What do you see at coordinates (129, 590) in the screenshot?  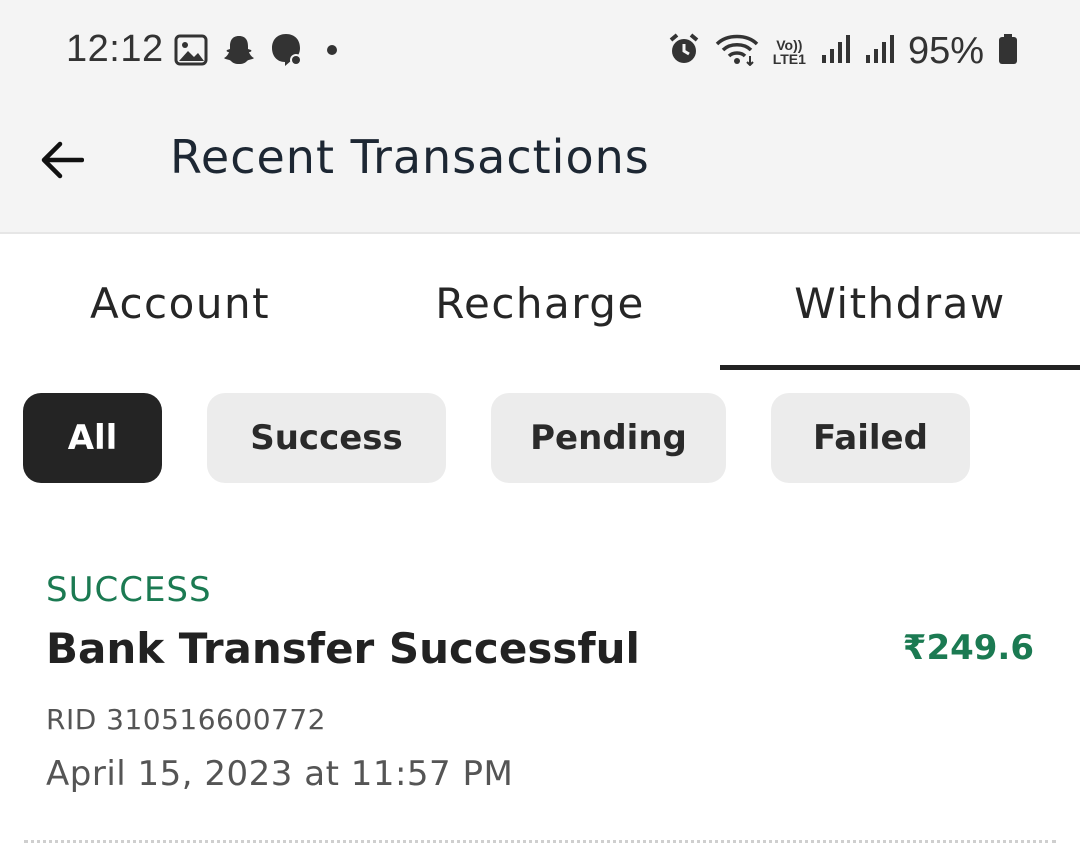 I see `transaction-status: SUCCESS` at bounding box center [129, 590].